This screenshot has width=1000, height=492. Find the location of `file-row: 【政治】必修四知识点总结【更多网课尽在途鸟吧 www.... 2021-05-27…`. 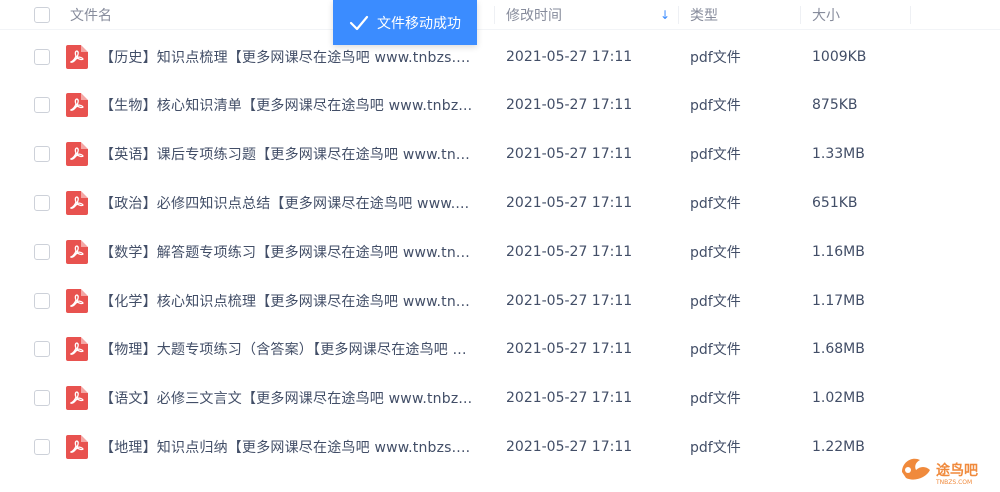

file-row: 【政治】必修四知识点总结【更多网课尽在途鸟吧 www.... 2021-05-27… is located at coordinates (500, 202).